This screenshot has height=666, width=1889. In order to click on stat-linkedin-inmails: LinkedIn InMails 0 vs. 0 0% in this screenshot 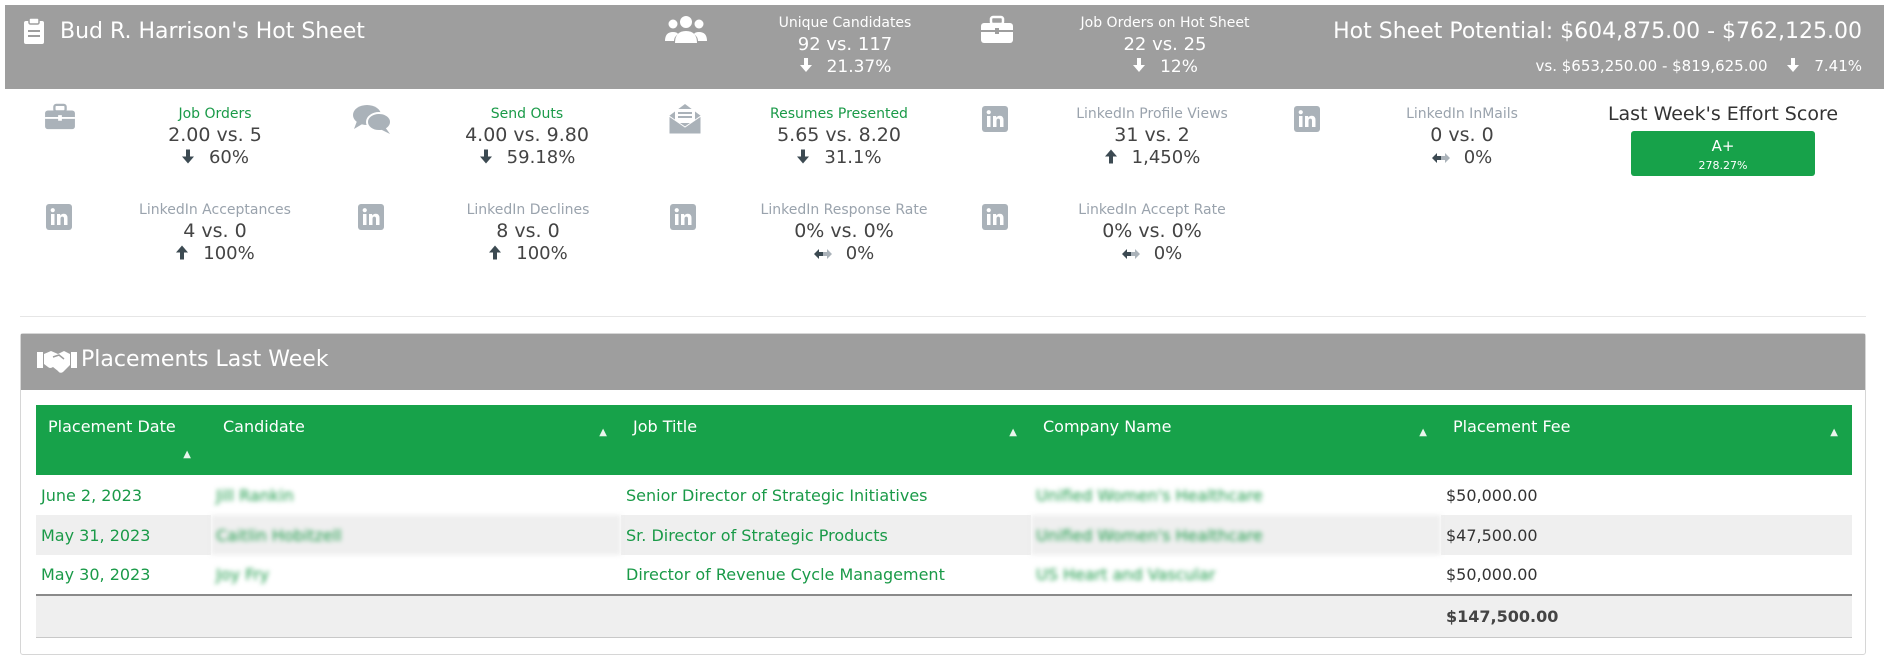, I will do `click(1424, 141)`.